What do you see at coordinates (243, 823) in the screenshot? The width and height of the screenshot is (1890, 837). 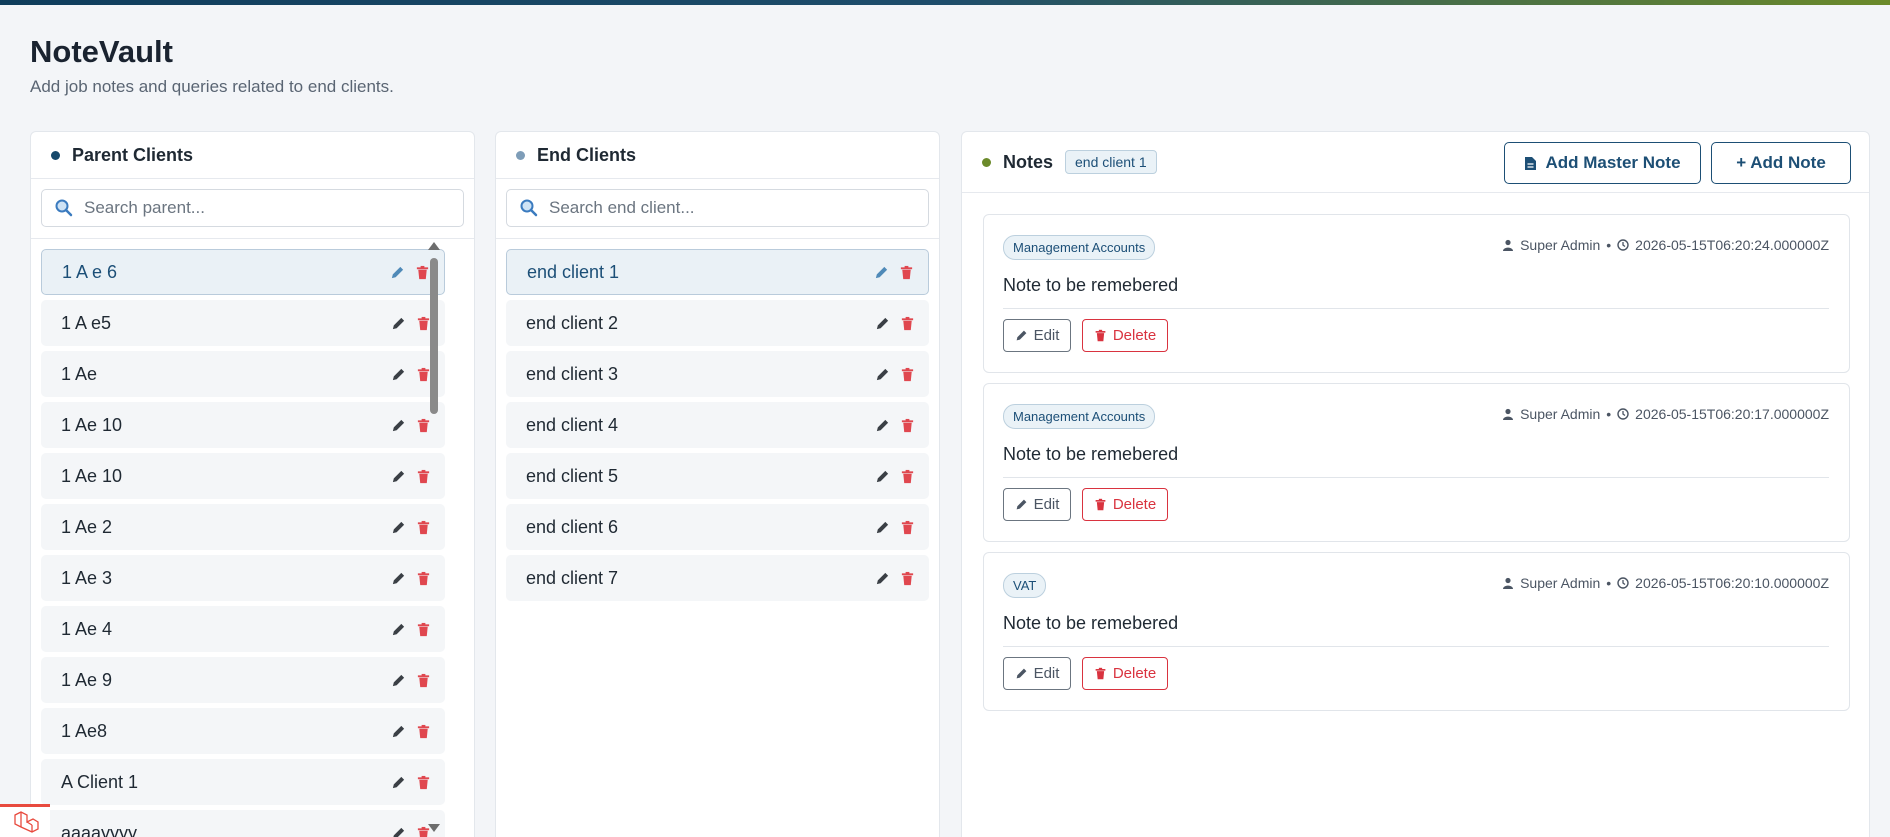 I see `parent-client-list-item: aaaayyyy` at bounding box center [243, 823].